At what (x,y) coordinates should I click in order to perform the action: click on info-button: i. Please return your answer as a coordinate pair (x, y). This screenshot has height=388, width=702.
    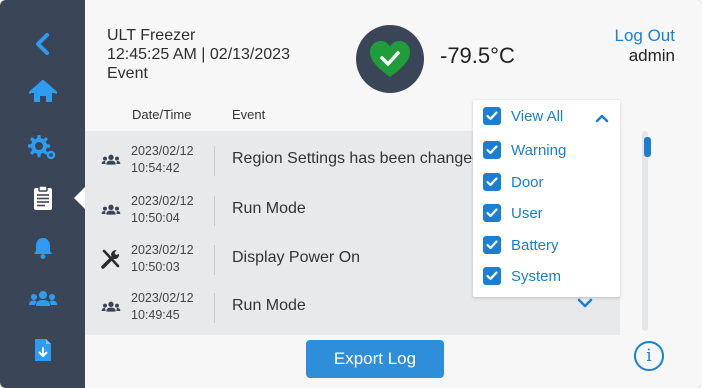
    Looking at the image, I should click on (649, 356).